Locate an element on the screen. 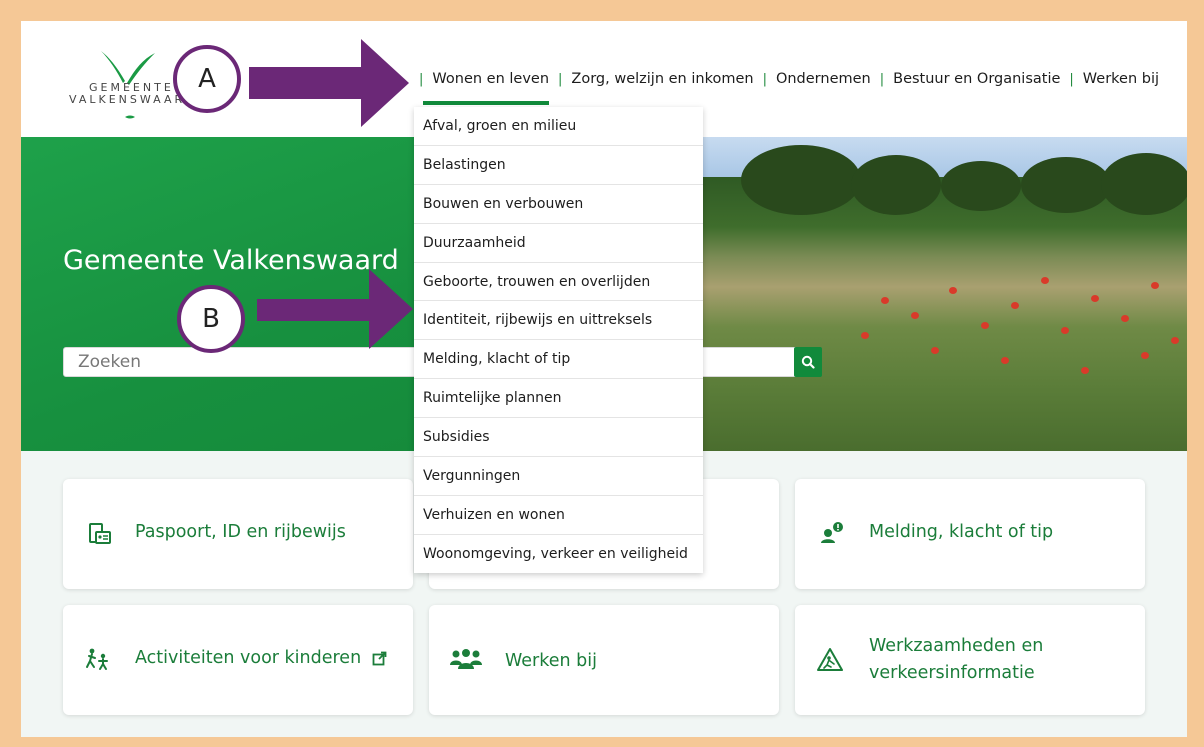  nav-item-wonen-en-leven: Wonen en leven is located at coordinates (490, 79).